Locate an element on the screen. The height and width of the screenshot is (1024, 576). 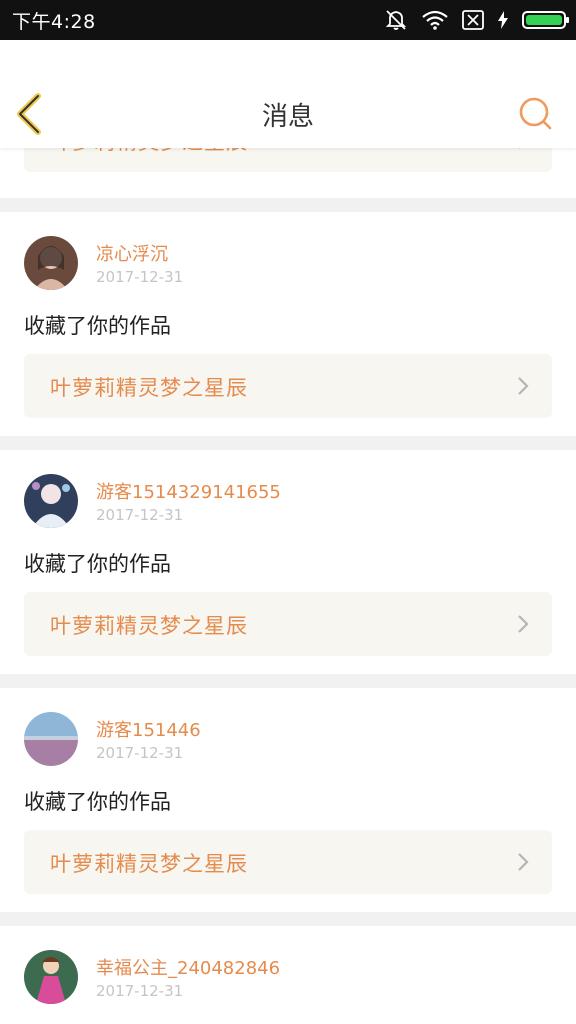
app-header: 消息 is located at coordinates (288, 94).